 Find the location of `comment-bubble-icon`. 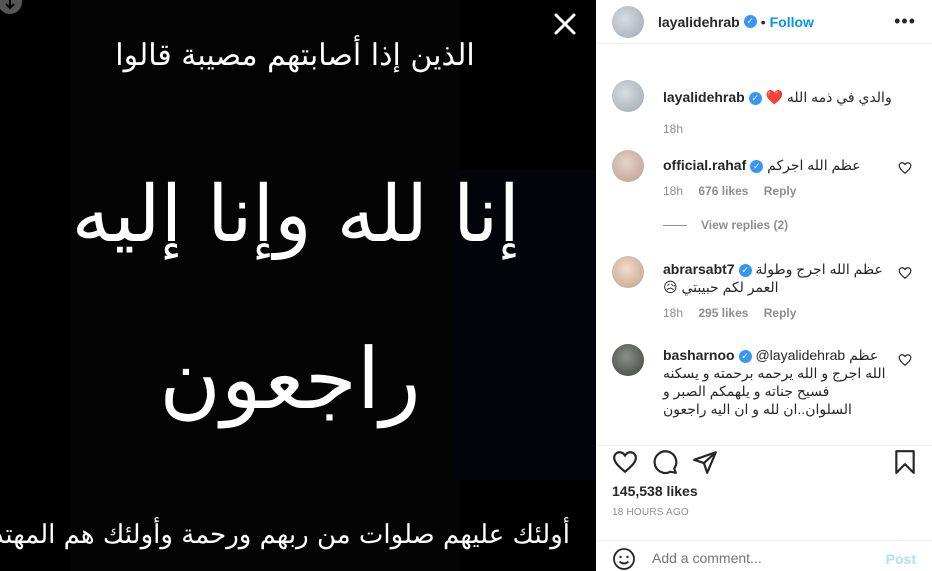

comment-bubble-icon is located at coordinates (665, 462).